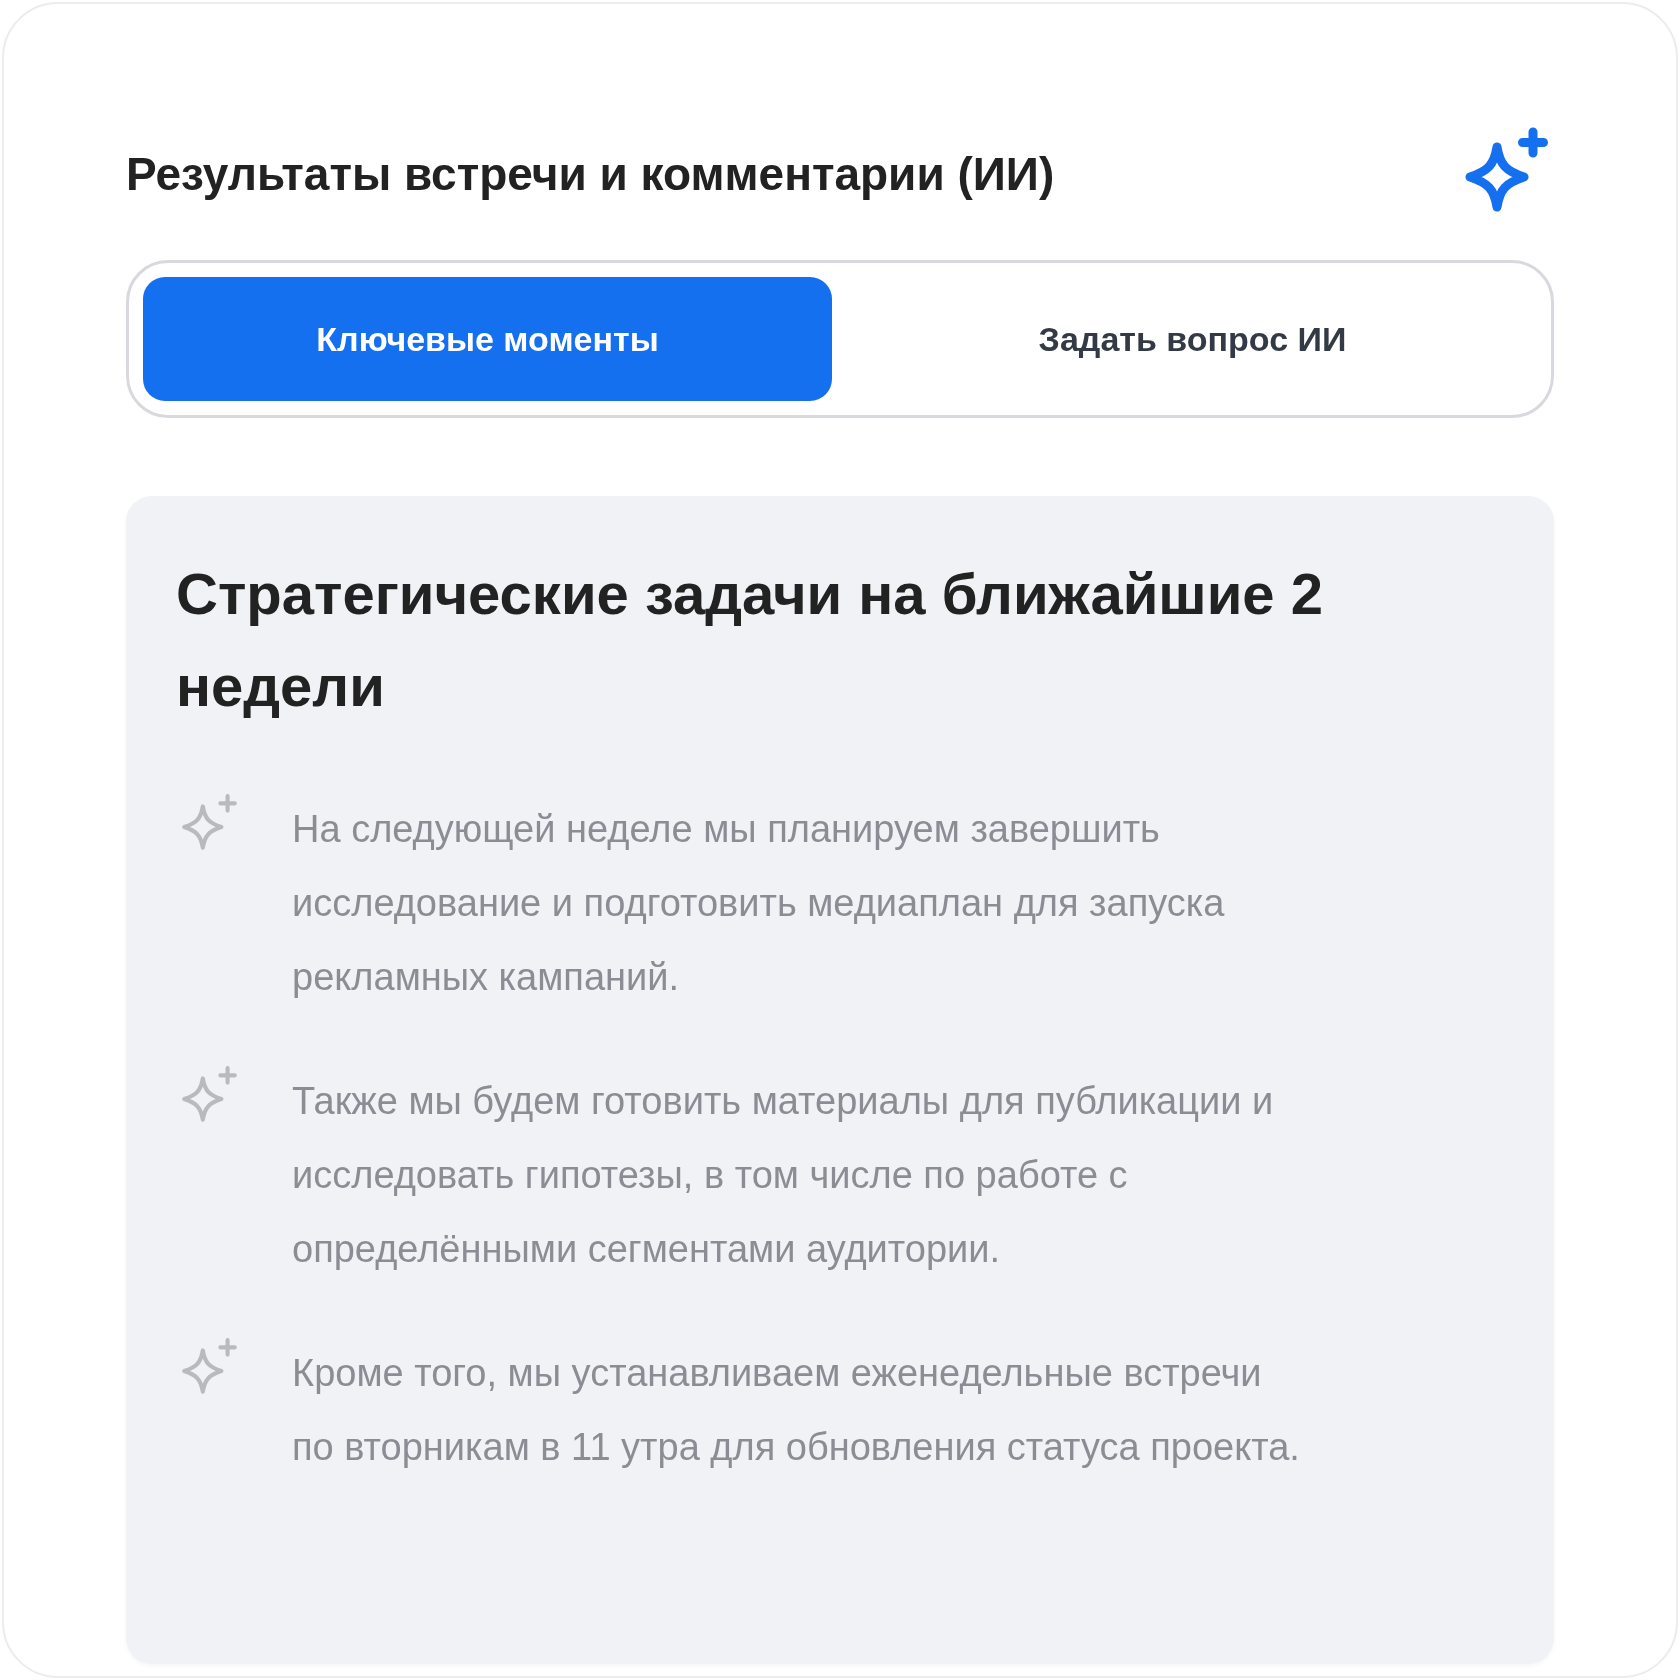 The width and height of the screenshot is (1680, 1680). Describe the element at coordinates (487, 339) in the screenshot. I see `tab: Ключевые моменты` at that location.